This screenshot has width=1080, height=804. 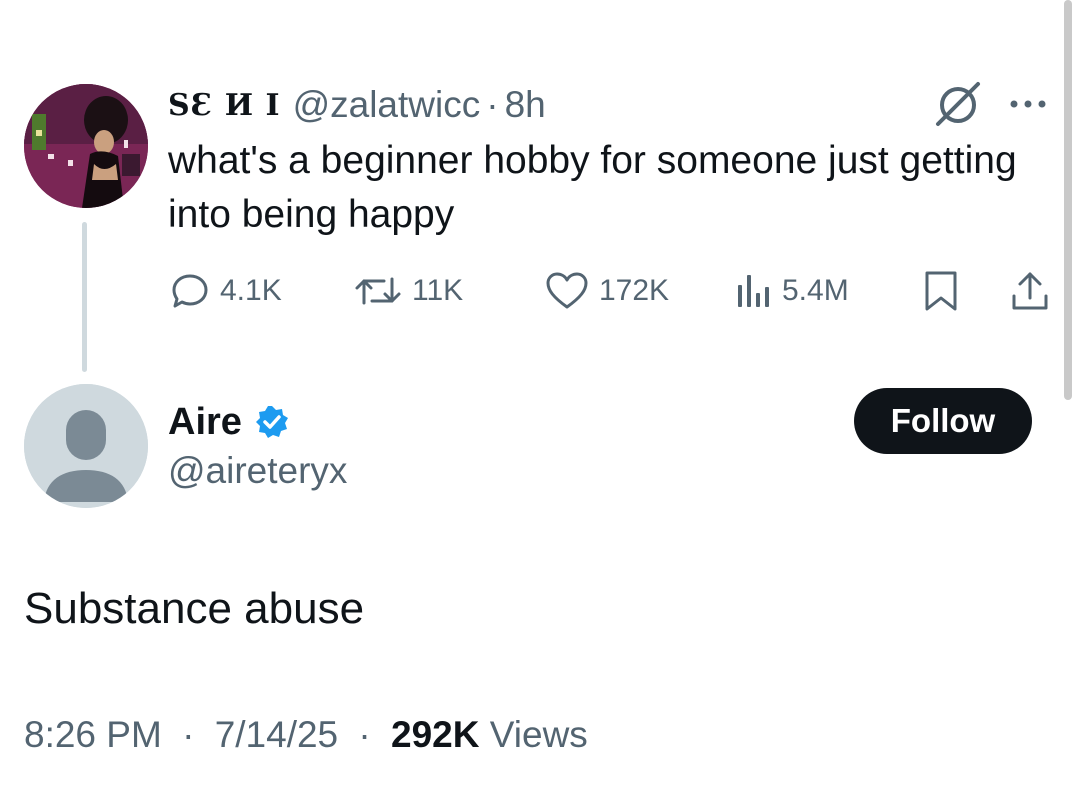 What do you see at coordinates (387, 105) in the screenshot?
I see `parent-handle: @zalatwicc` at bounding box center [387, 105].